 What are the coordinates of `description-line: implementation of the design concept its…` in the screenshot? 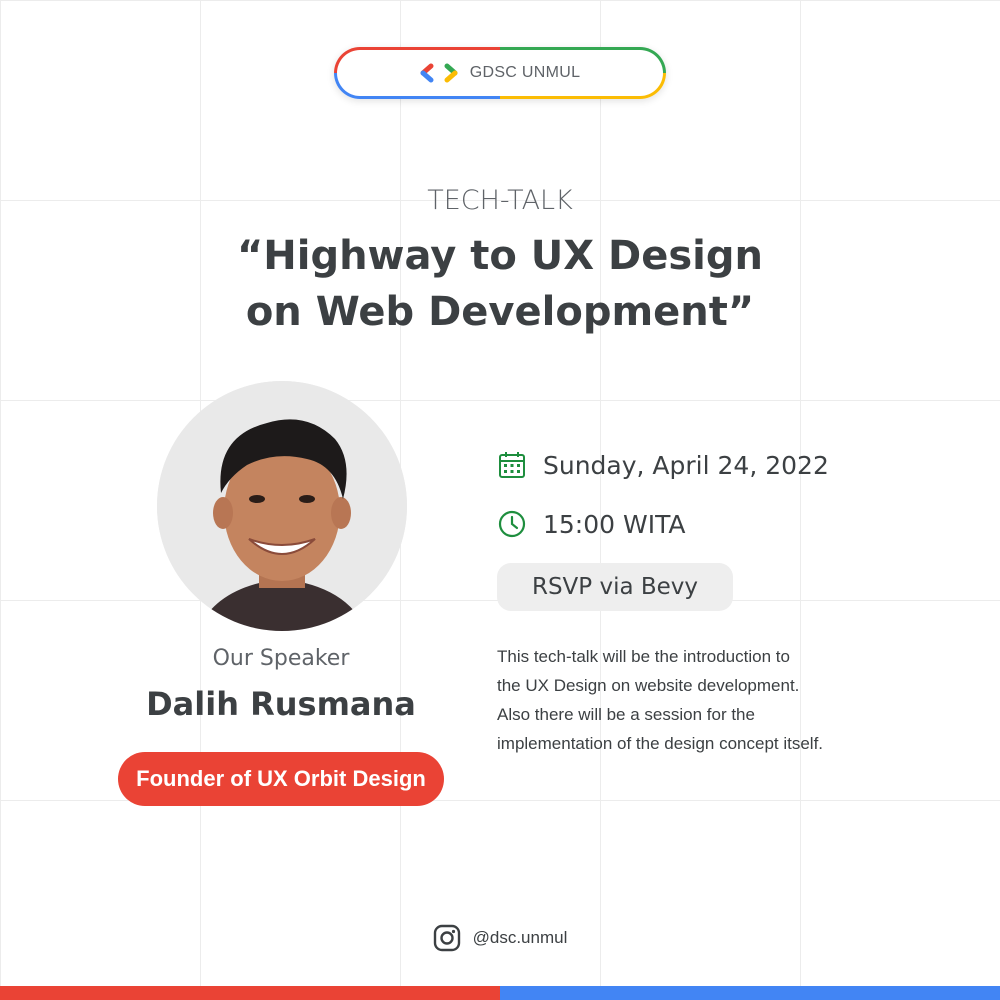 It's located at (660, 743).